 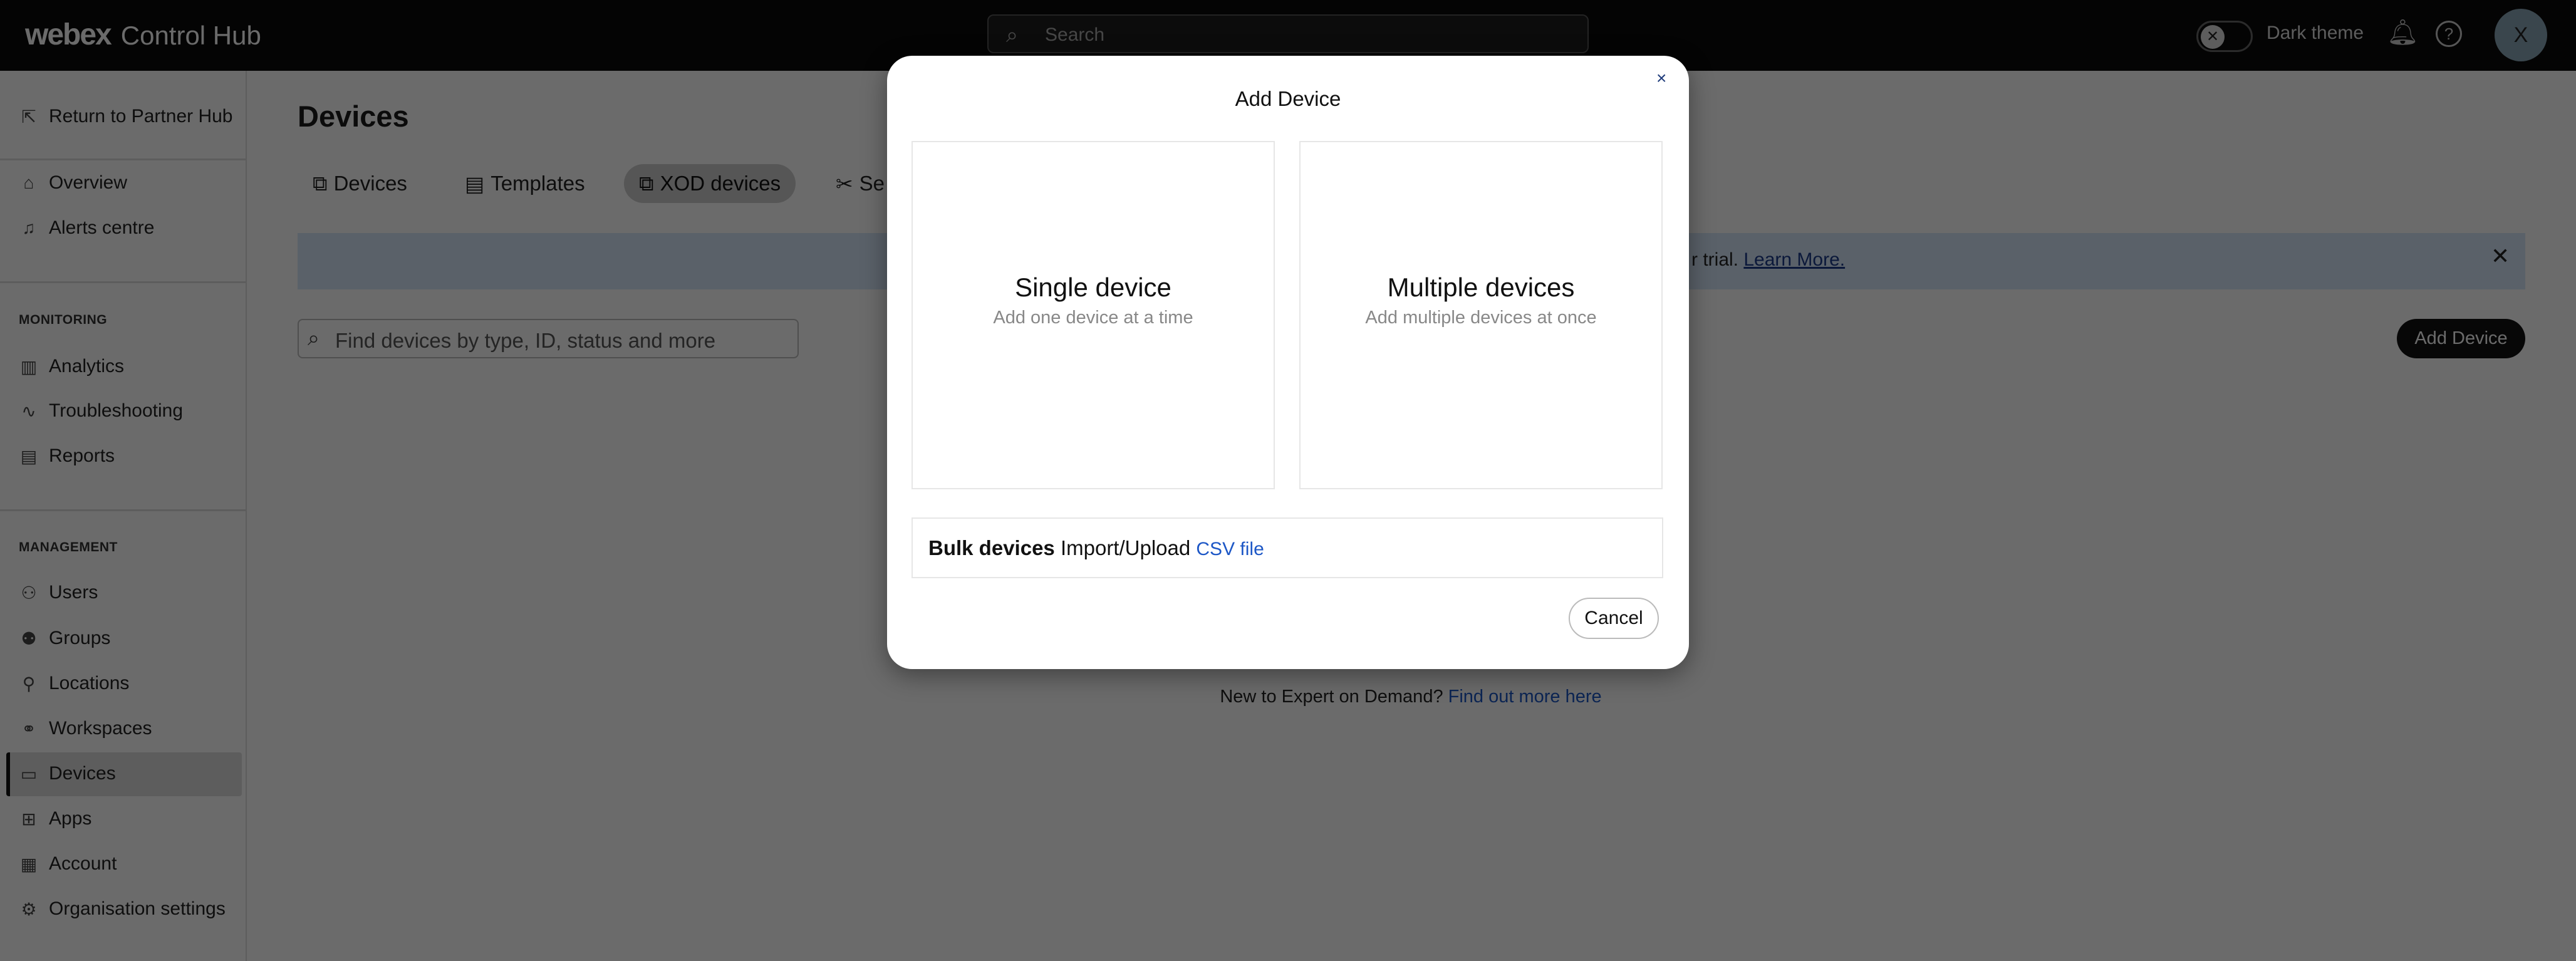 What do you see at coordinates (2315, 33) in the screenshot?
I see `dark-theme-label: Dark theme` at bounding box center [2315, 33].